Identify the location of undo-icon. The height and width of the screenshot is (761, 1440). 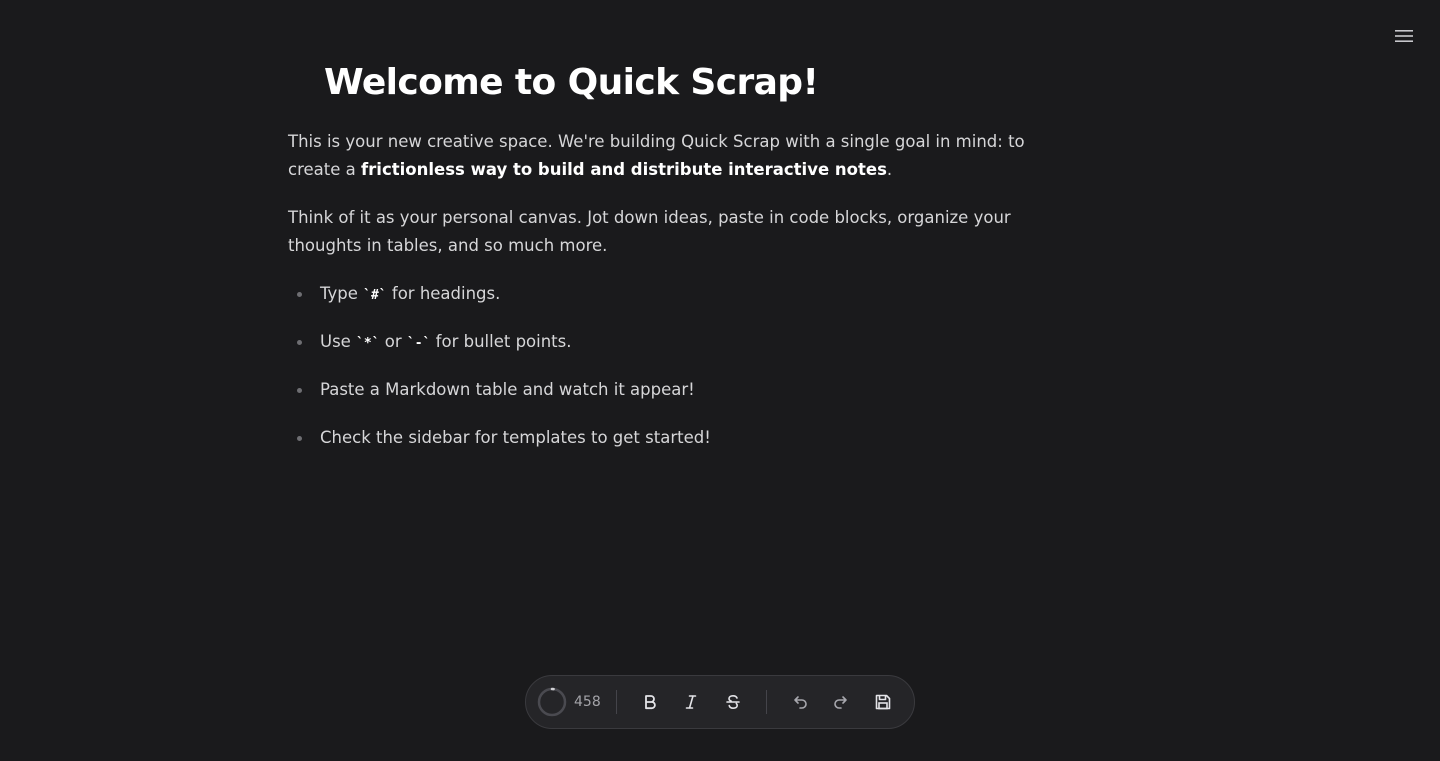
(800, 702).